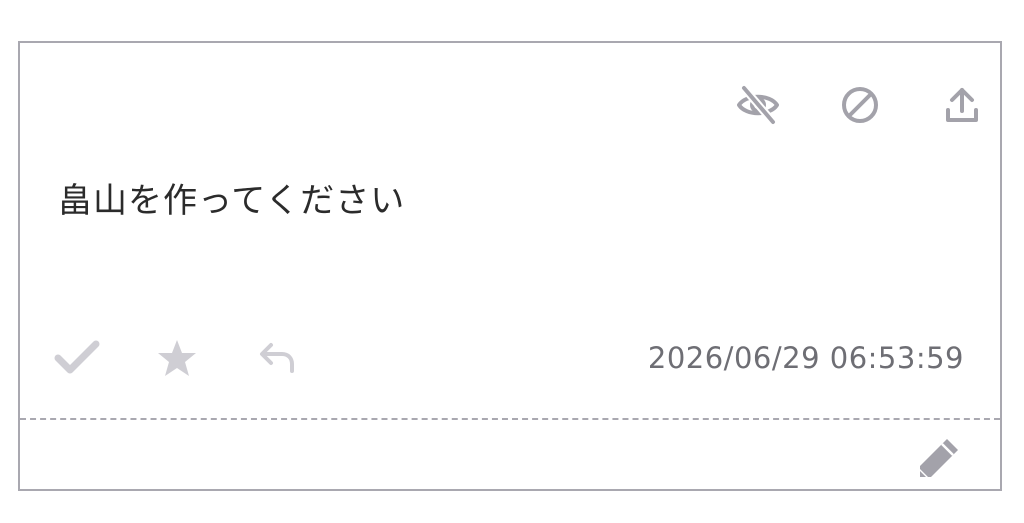 This screenshot has height=523, width=1024. Describe the element at coordinates (805, 358) in the screenshot. I see `timestamp: 2026/06/29 06:53:59` at that location.